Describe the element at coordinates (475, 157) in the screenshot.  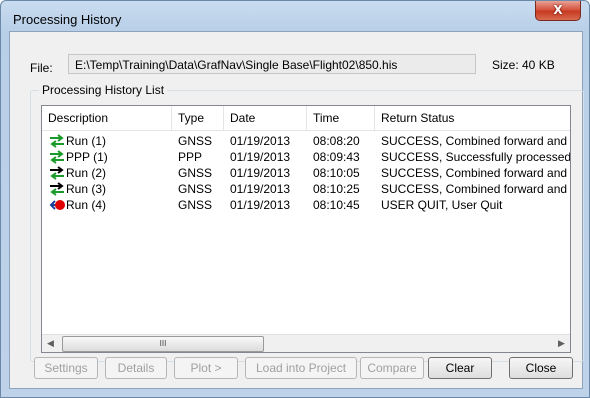
I see `row-status: SUCCESS, Successfully processed` at that location.